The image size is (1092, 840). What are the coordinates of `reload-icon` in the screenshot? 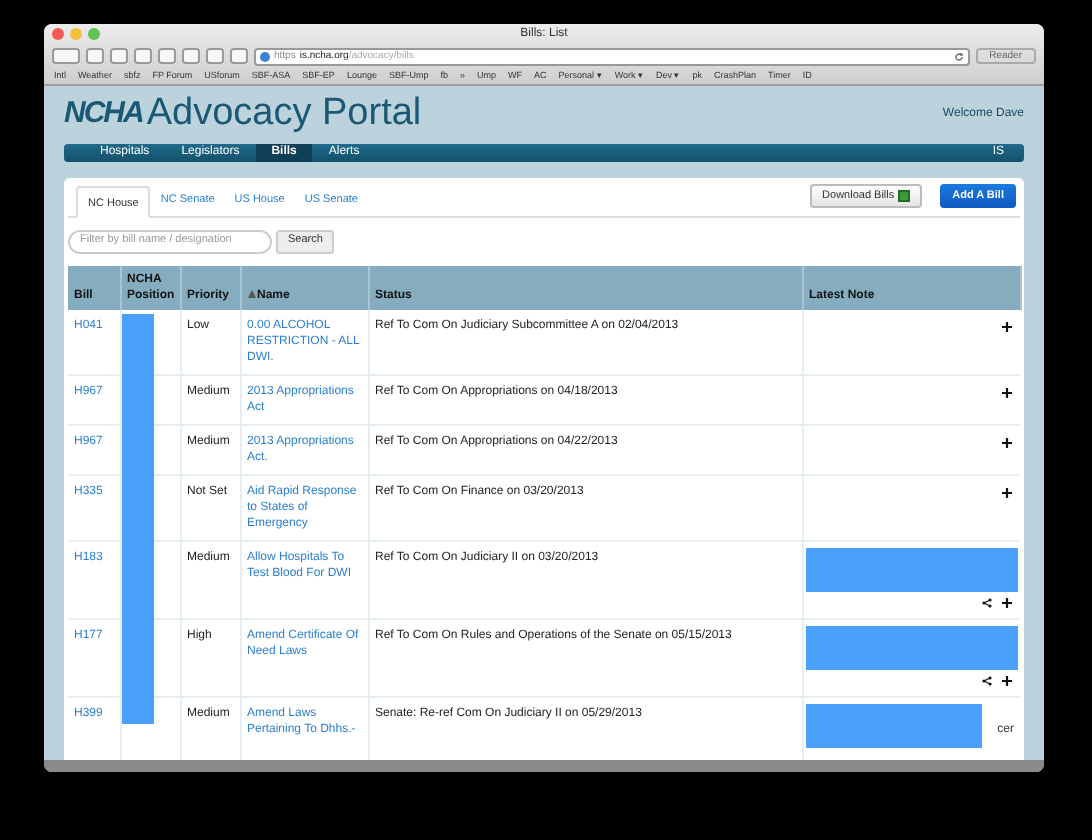 It's located at (958, 56).